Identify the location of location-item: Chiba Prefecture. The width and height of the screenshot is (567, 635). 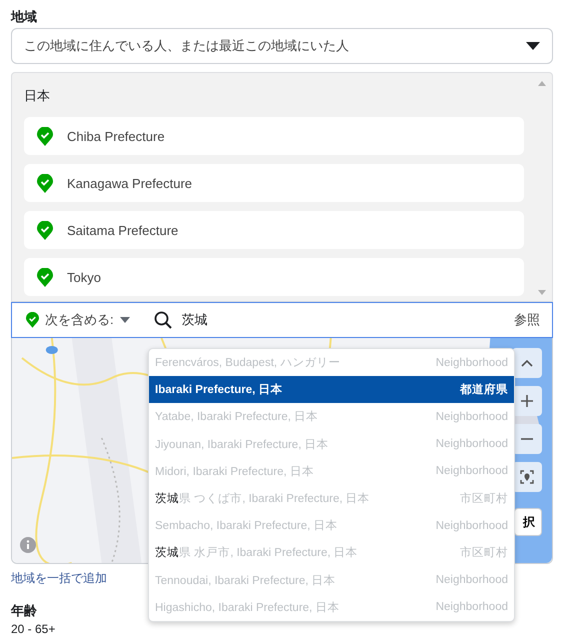
(274, 136).